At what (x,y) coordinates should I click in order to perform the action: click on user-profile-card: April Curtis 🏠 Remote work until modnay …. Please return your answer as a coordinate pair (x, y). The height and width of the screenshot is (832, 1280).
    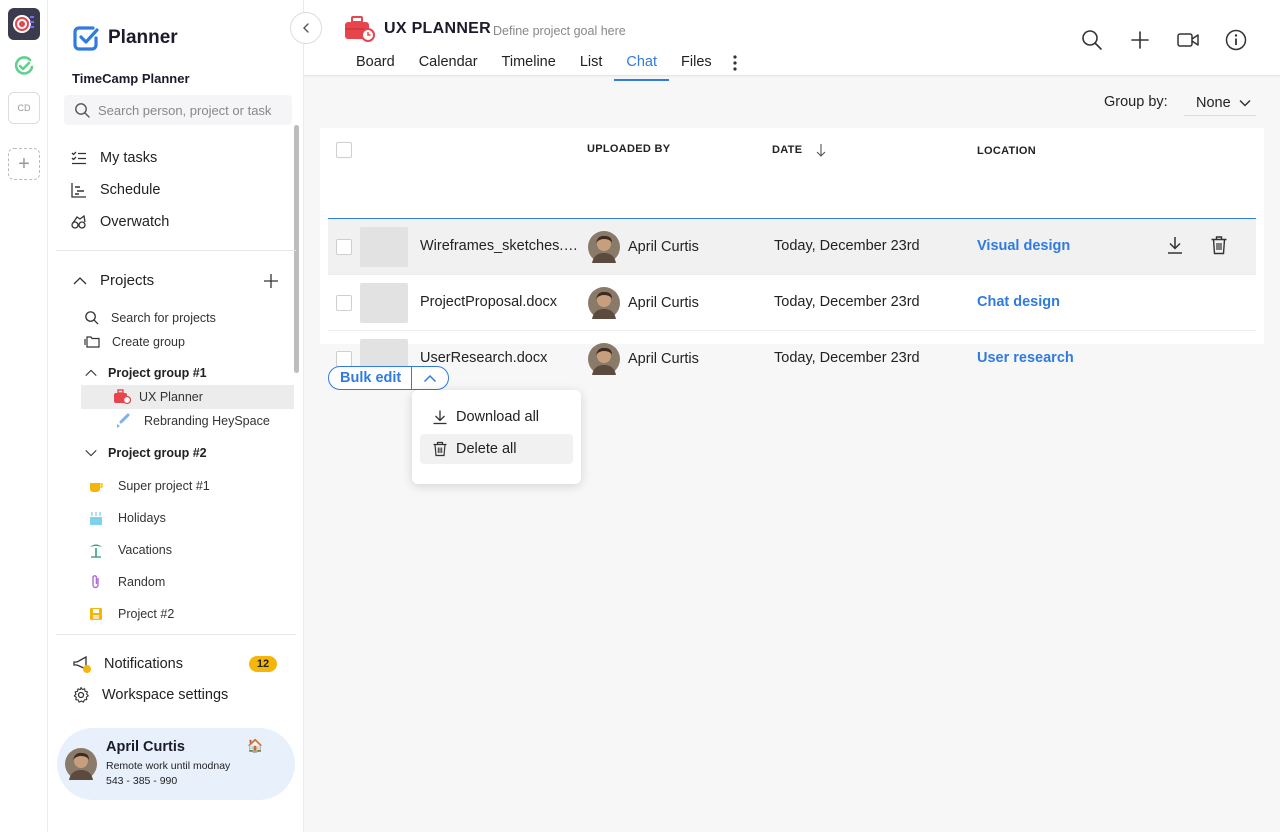
    Looking at the image, I should click on (176, 764).